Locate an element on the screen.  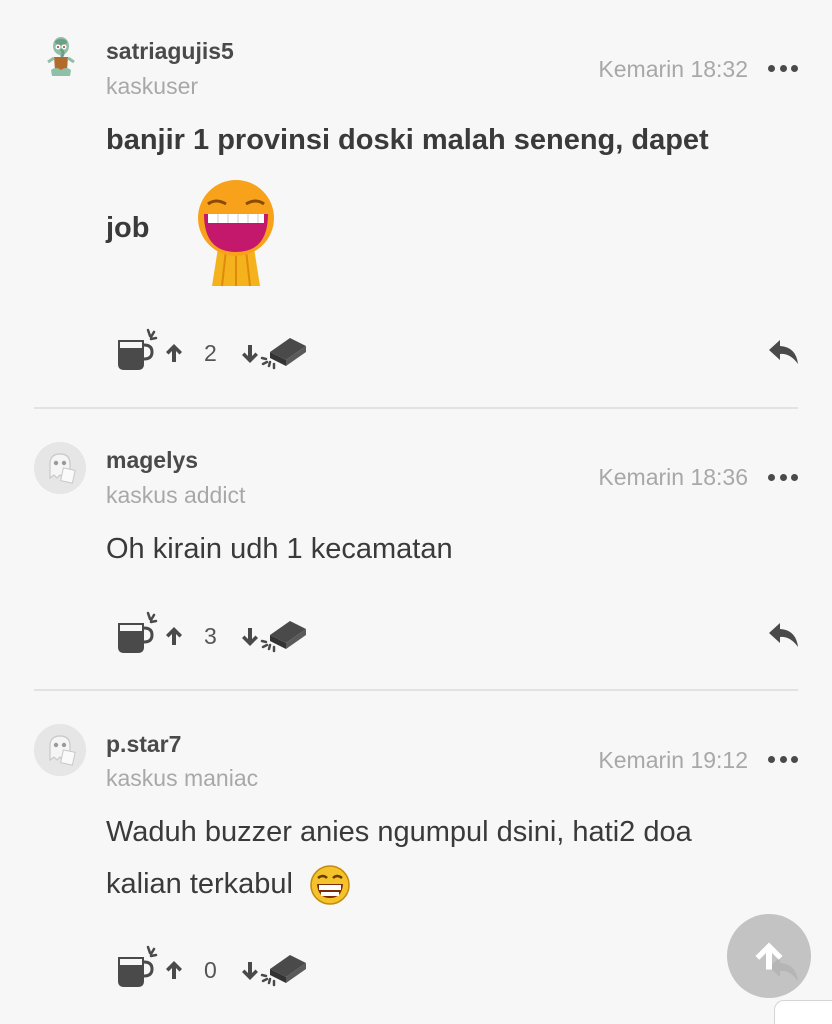
squidward-avatar is located at coordinates (60, 56).